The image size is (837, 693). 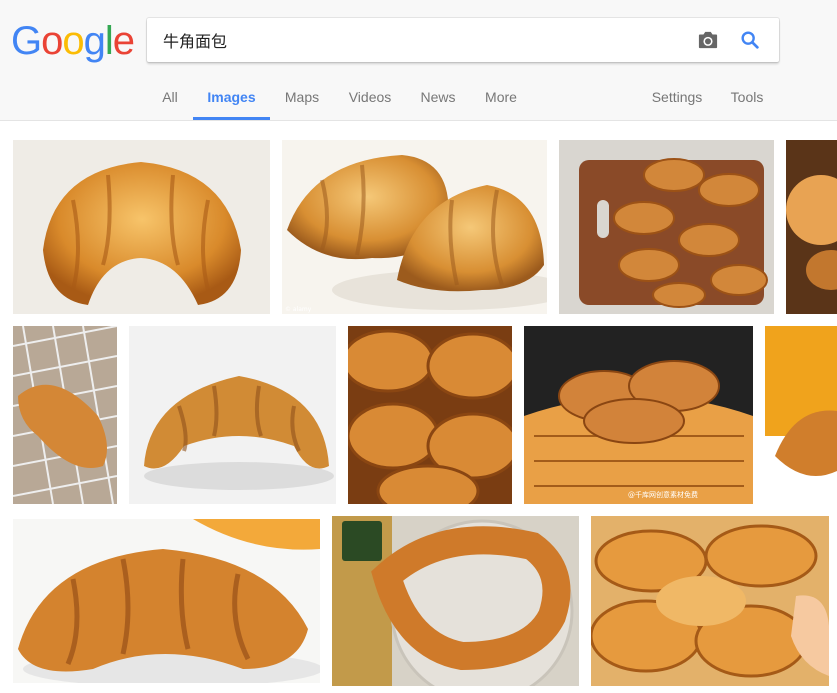 What do you see at coordinates (370, 98) in the screenshot?
I see `tab-videos: Videos` at bounding box center [370, 98].